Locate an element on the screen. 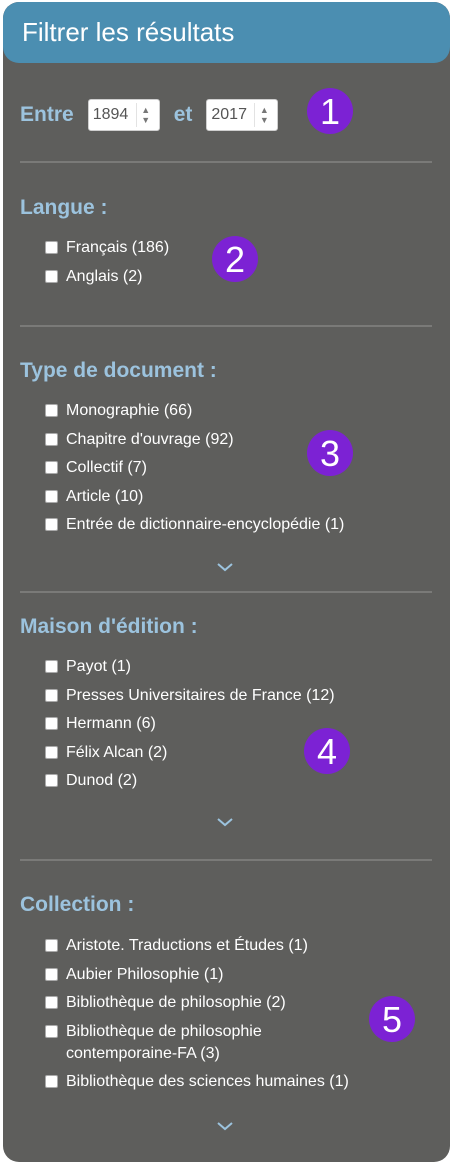  filter-option: Entrée de dictionnaire-encyclopédie (1) is located at coordinates (235, 528).